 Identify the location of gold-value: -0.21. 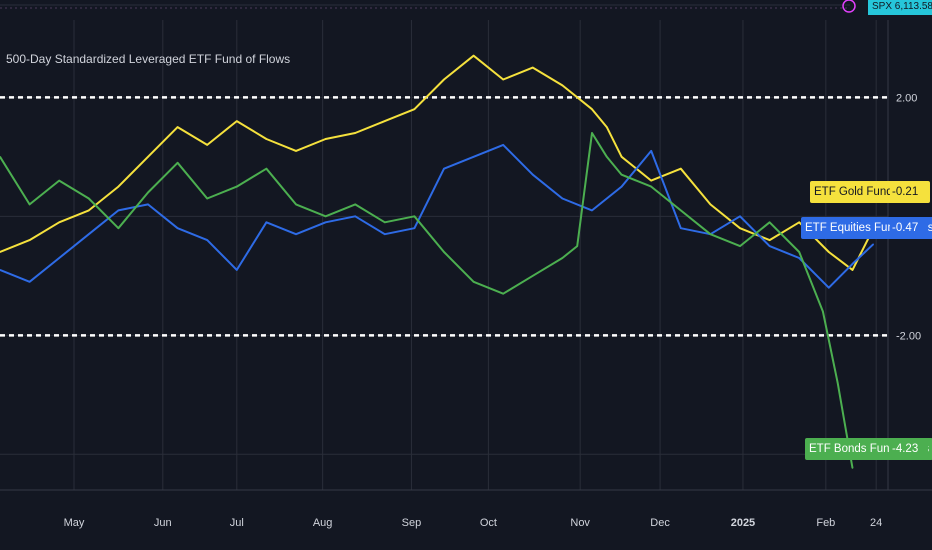
(905, 192).